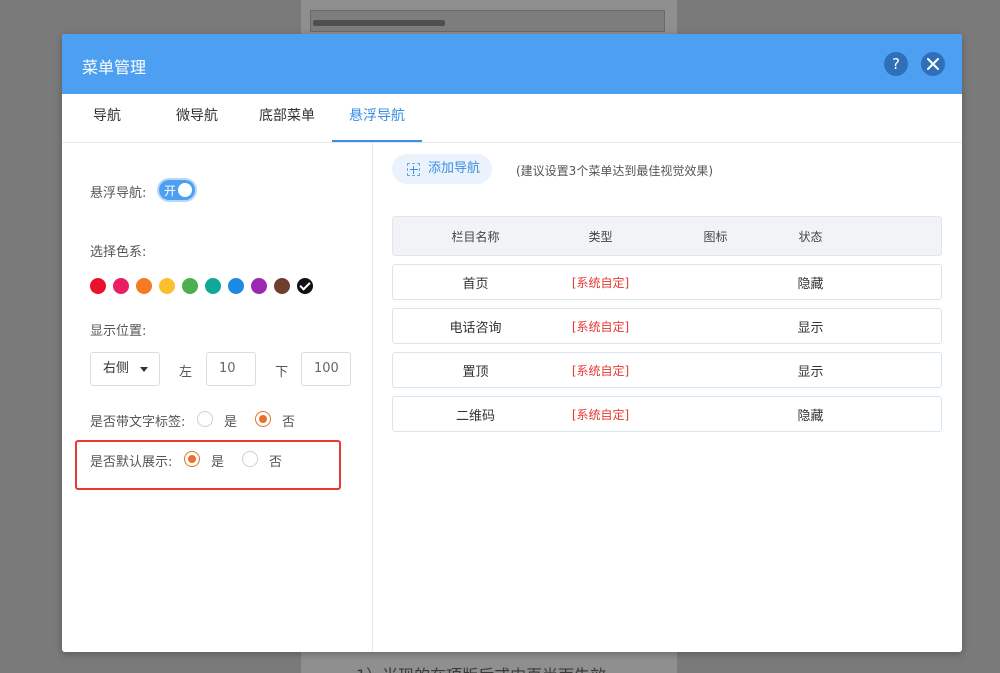  What do you see at coordinates (250, 459) in the screenshot?
I see `default-show-no-radio` at bounding box center [250, 459].